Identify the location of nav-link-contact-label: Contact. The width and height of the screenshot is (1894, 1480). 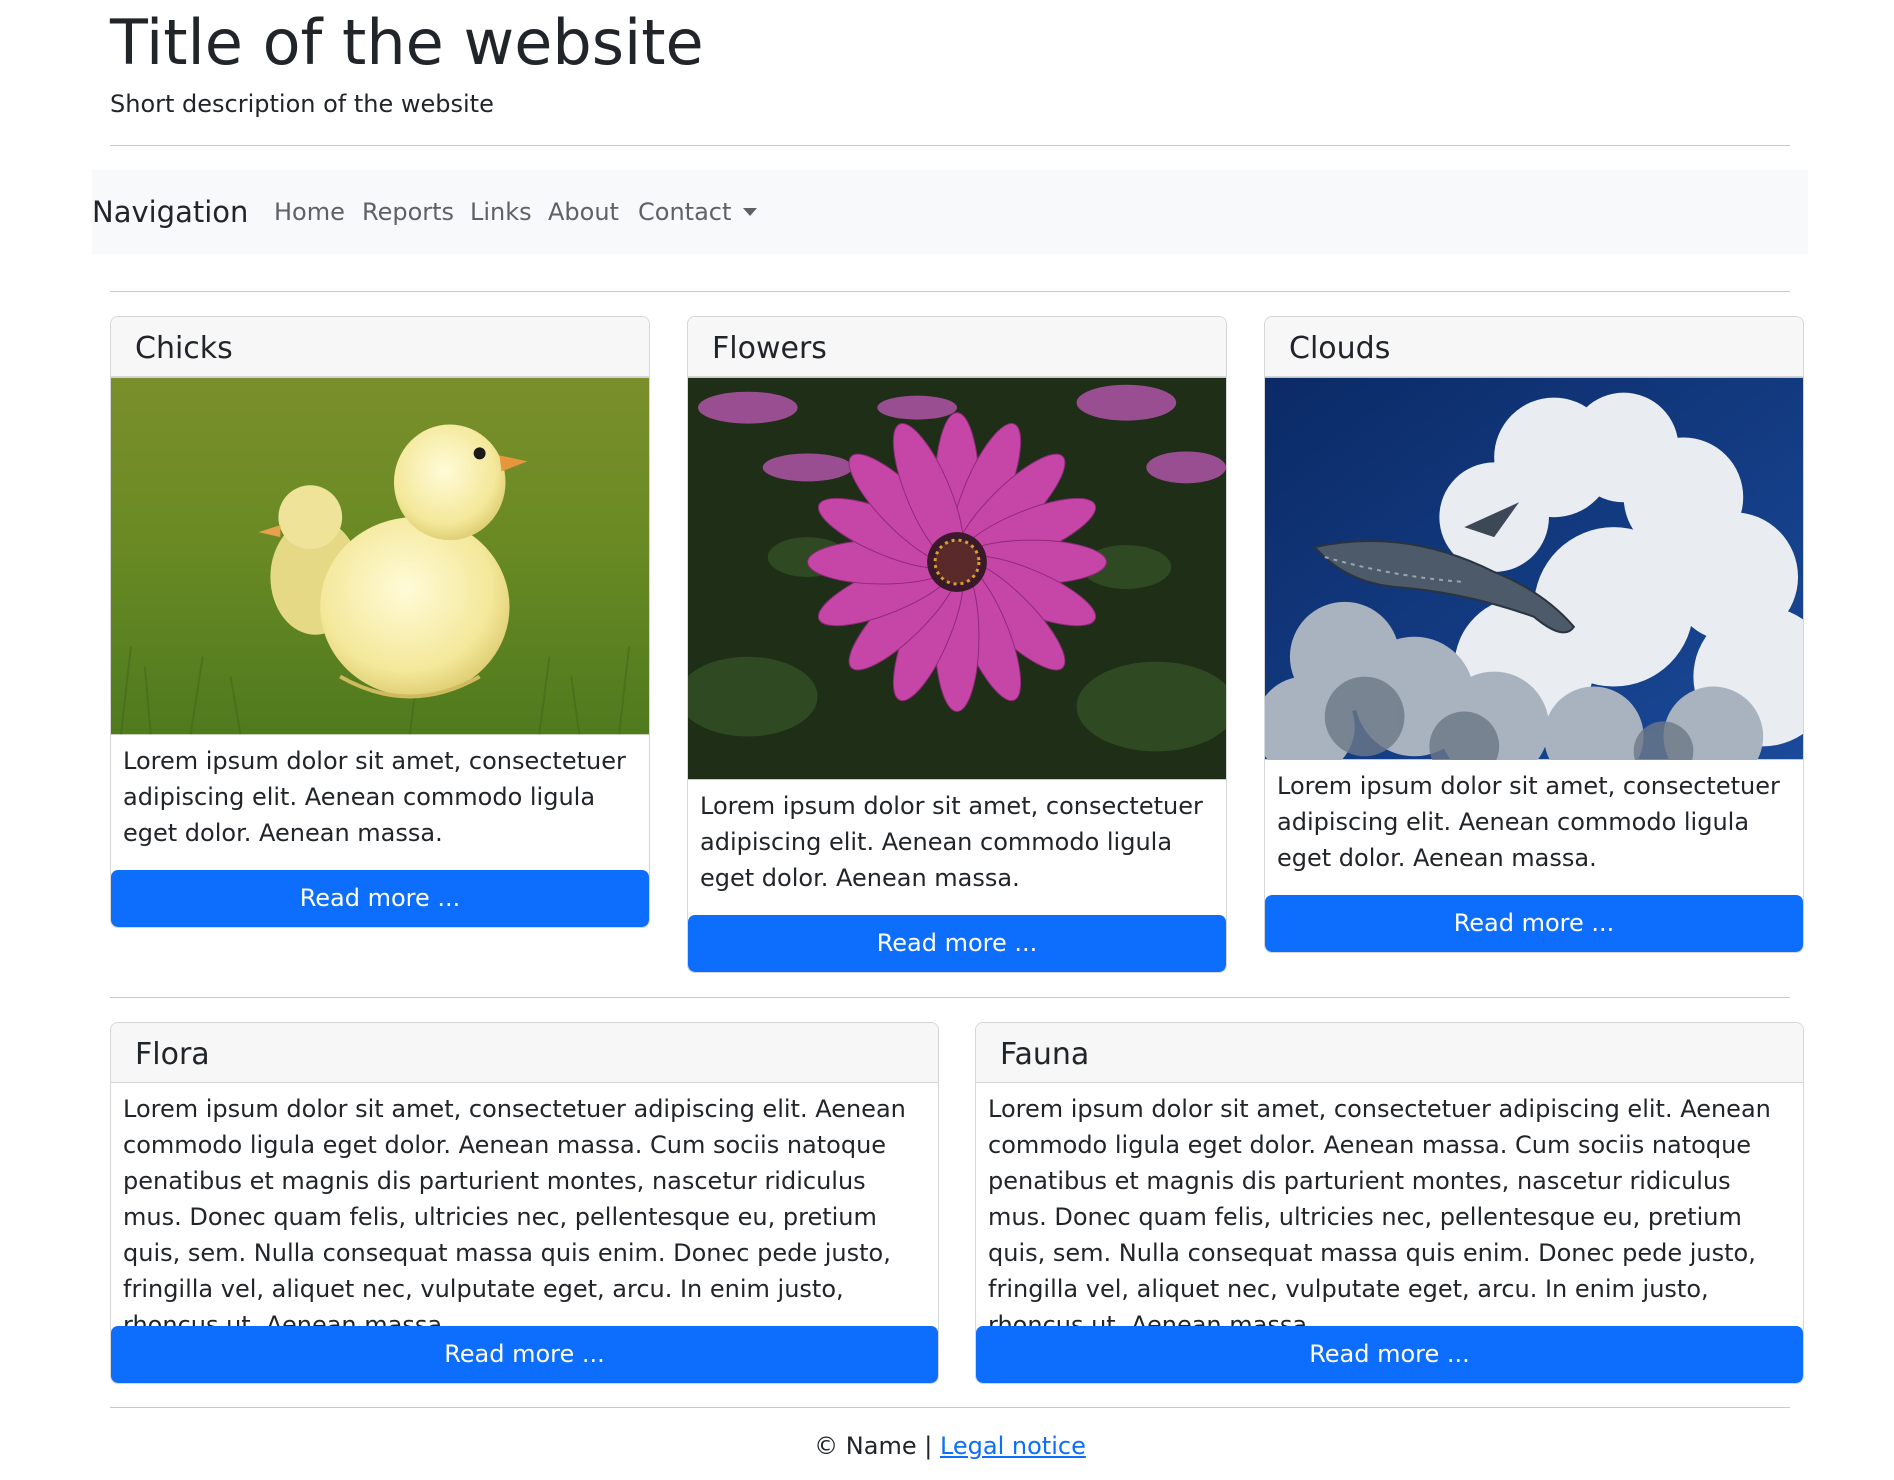
(685, 212).